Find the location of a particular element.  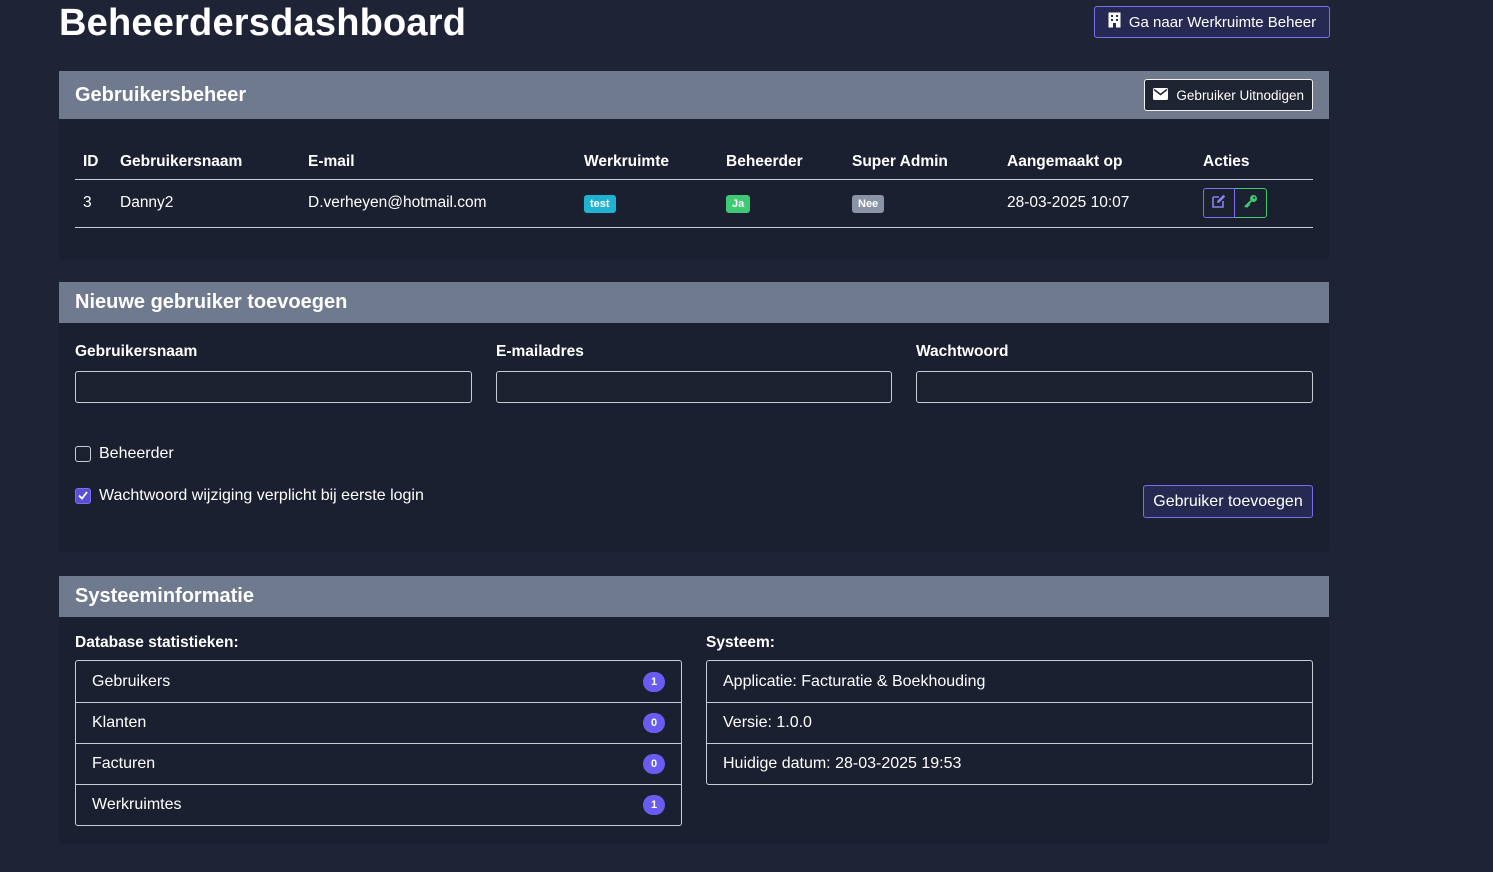

list-item: Applicatie: Facturatie & Boekhouding is located at coordinates (1009, 681).